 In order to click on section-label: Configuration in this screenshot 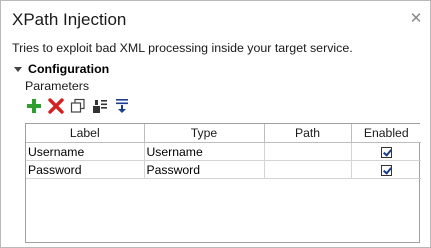, I will do `click(69, 69)`.